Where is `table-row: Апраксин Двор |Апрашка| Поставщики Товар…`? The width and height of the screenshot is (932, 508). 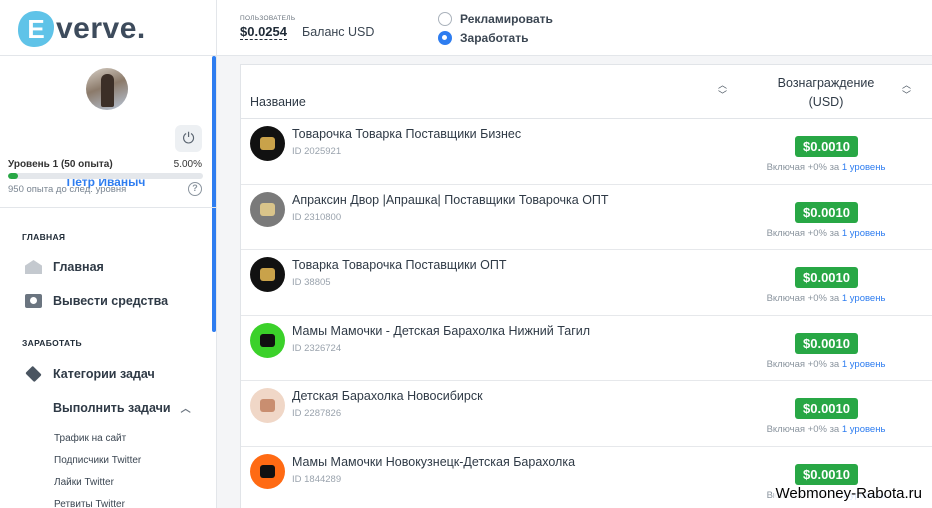 table-row: Апраксин Двор |Апрашка| Поставщики Товар… is located at coordinates (586, 218).